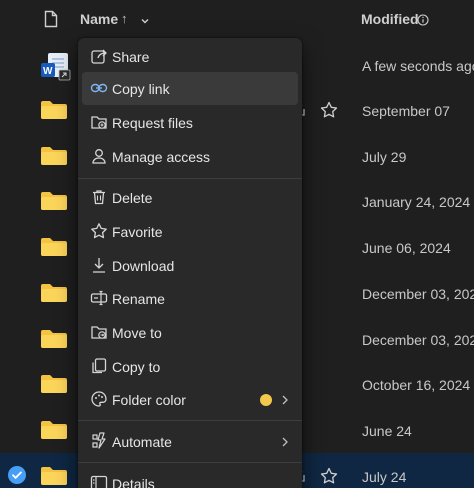  I want to click on menu-item-label: Manage access, so click(161, 157).